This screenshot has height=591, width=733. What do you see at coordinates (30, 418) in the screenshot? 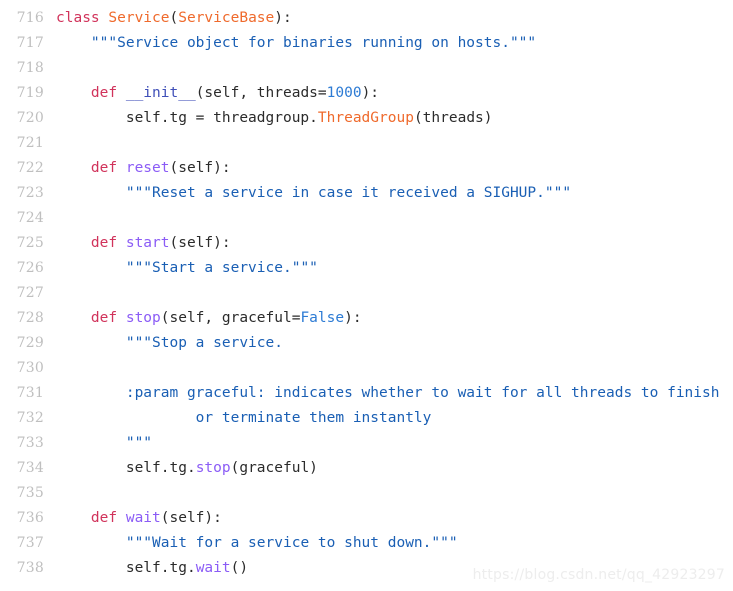
I see `line-number: 732` at bounding box center [30, 418].